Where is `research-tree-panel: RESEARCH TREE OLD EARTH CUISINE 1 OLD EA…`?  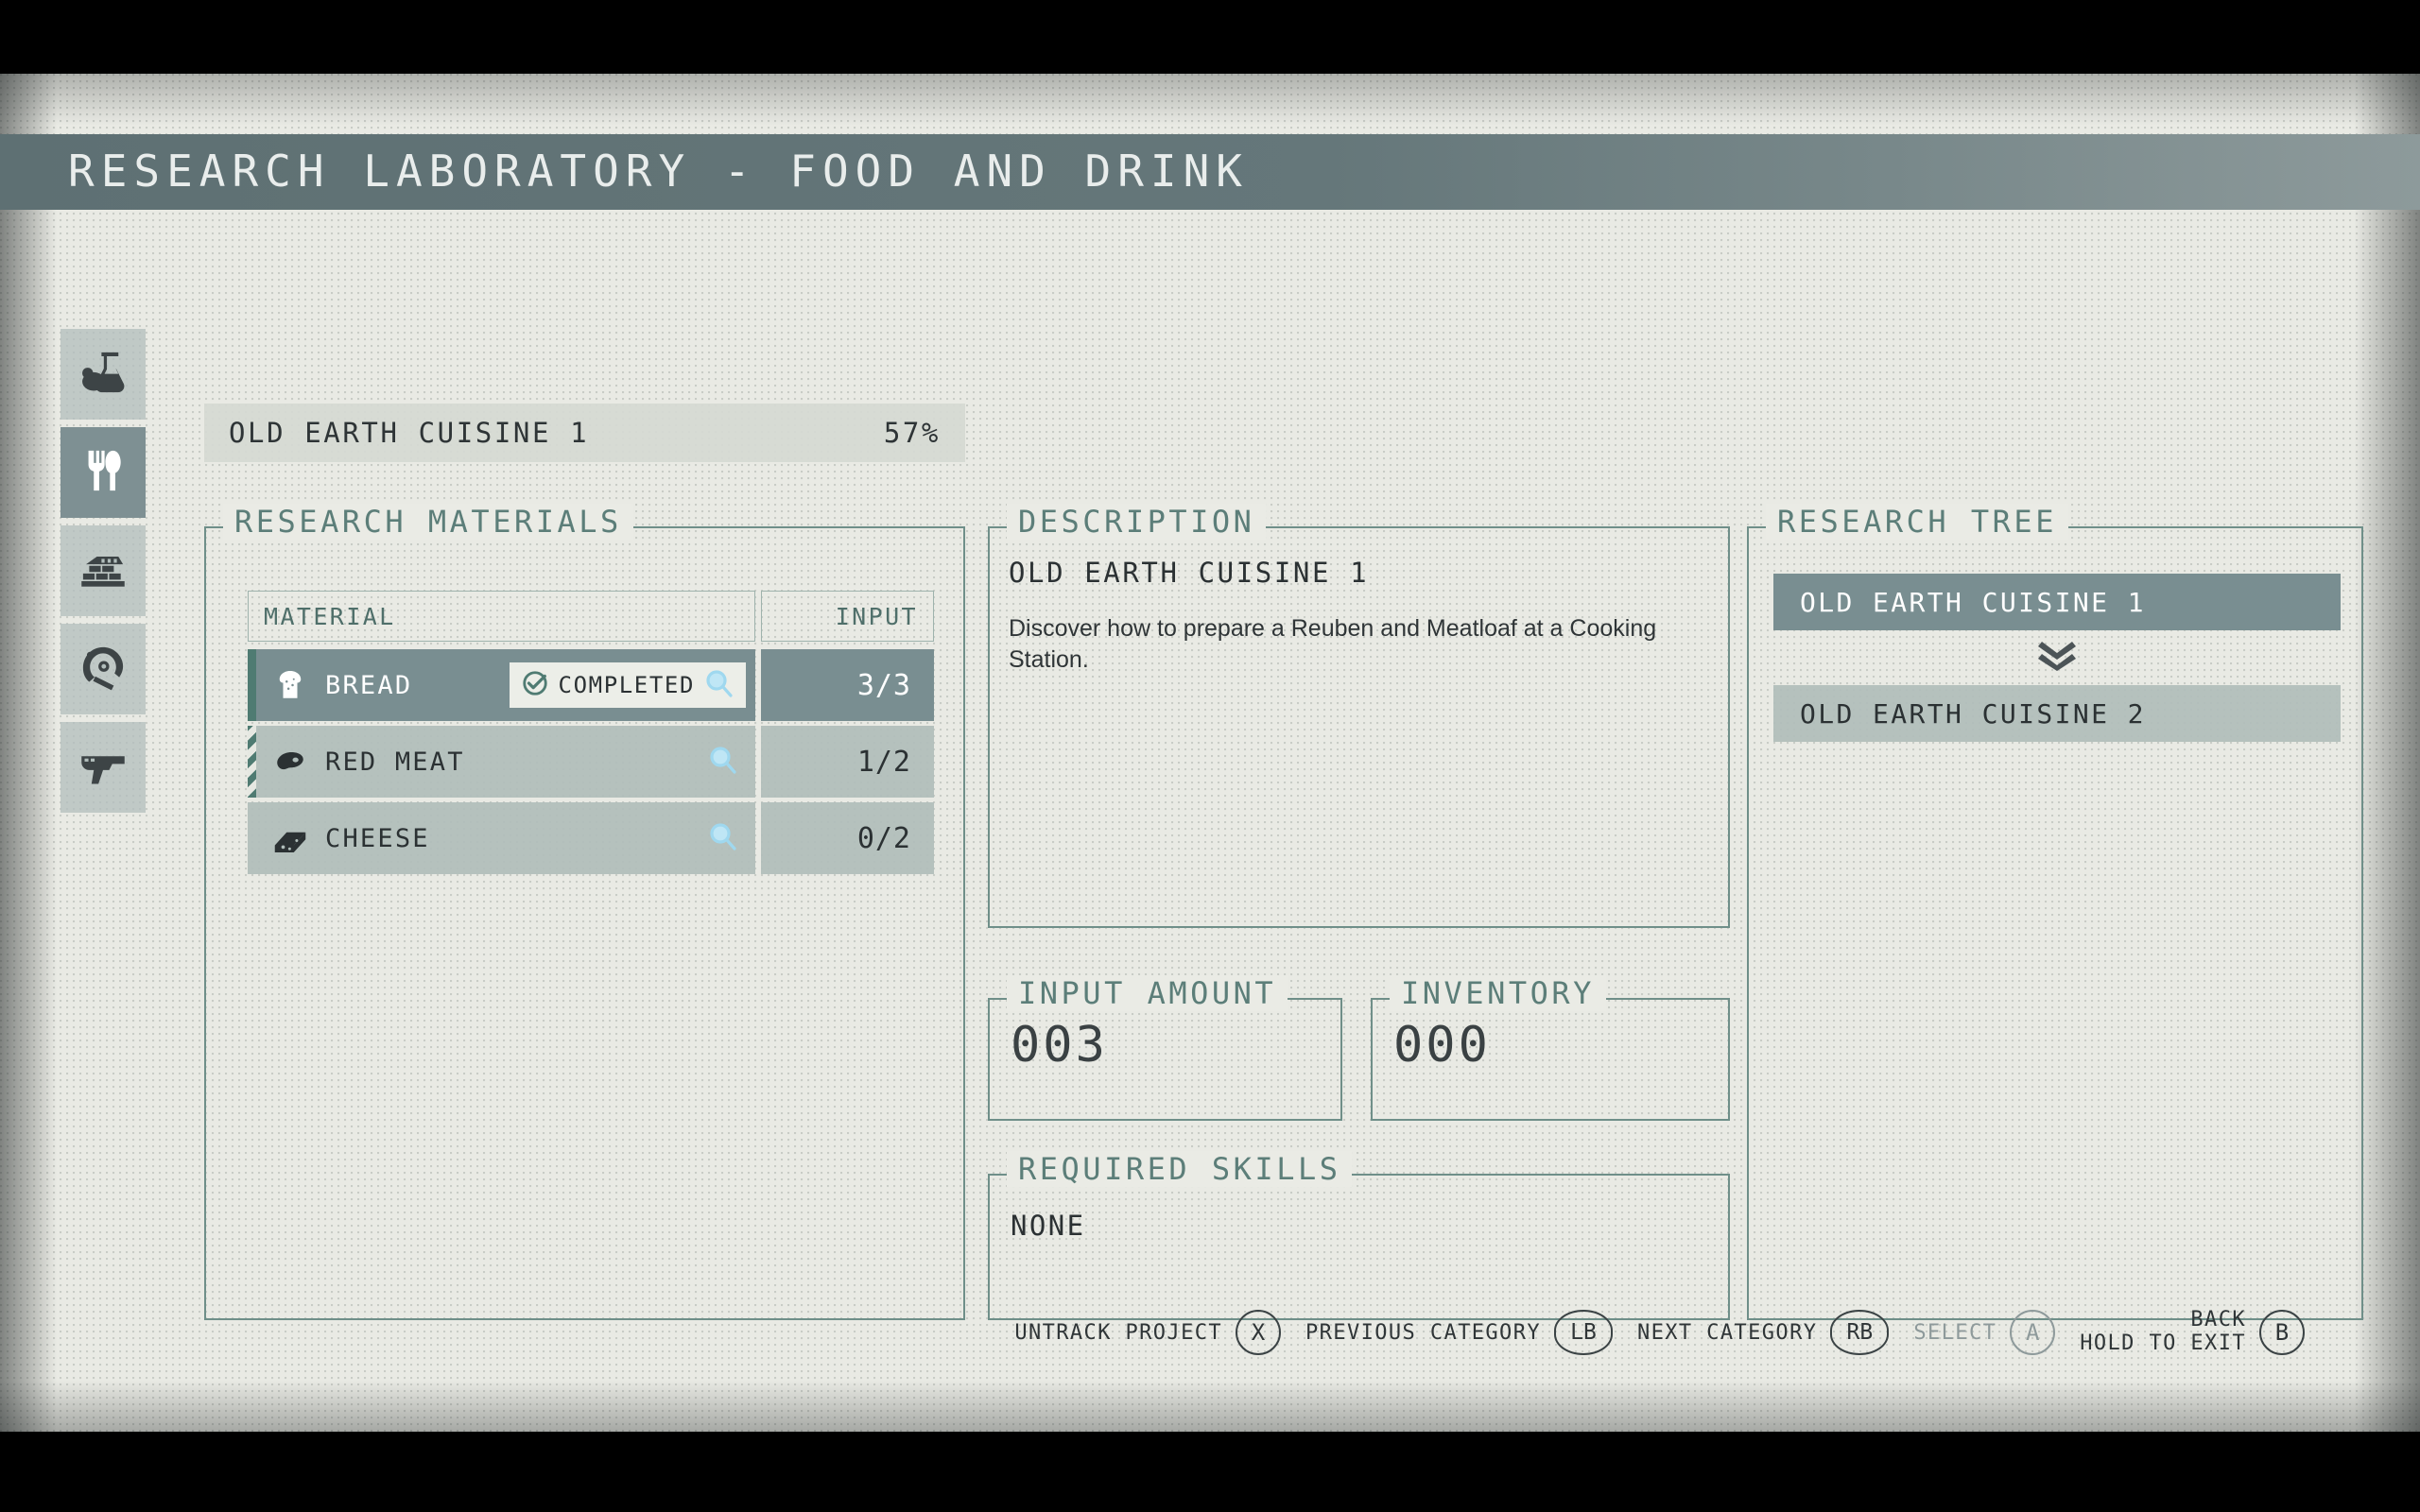 research-tree-panel: RESEARCH TREE OLD EARTH CUISINE 1 OLD EA… is located at coordinates (2055, 912).